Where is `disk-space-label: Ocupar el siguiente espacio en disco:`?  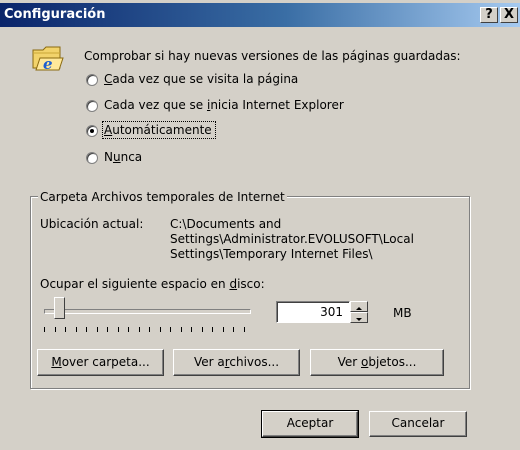
disk-space-label: Ocupar el siguiente espacio en disco: is located at coordinates (152, 284).